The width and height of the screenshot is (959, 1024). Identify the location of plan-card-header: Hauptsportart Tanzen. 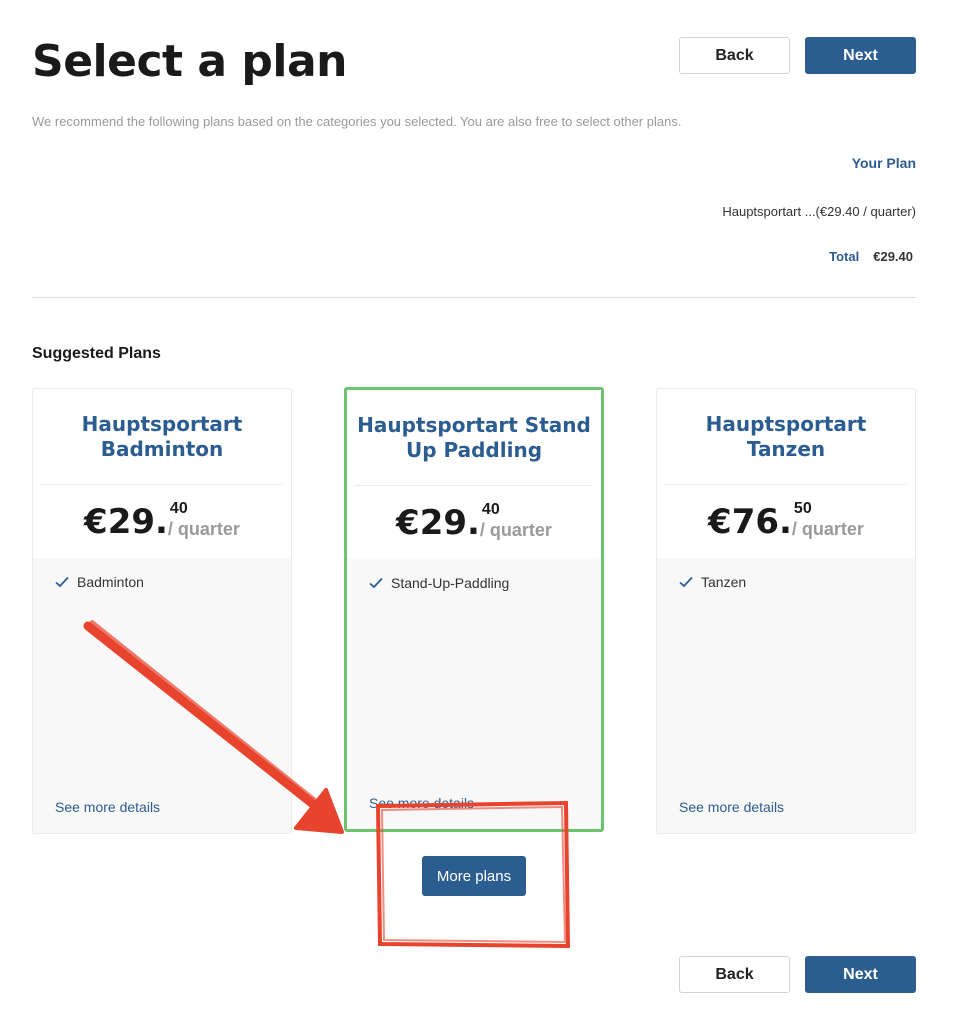
(786, 436).